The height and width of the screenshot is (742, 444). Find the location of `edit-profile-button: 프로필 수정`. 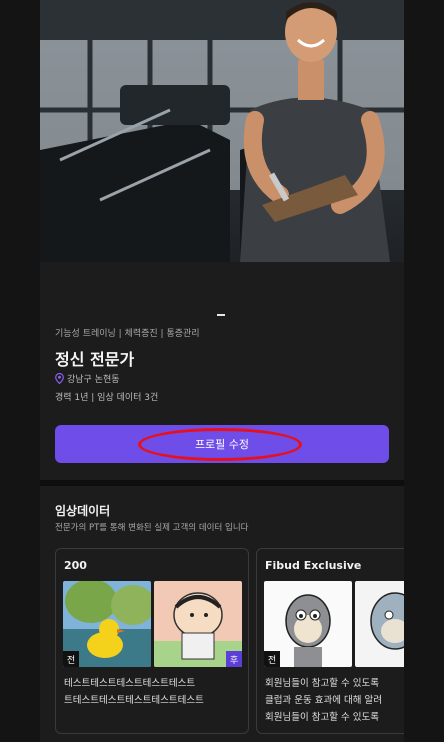

edit-profile-button: 프로필 수정 is located at coordinates (222, 444).